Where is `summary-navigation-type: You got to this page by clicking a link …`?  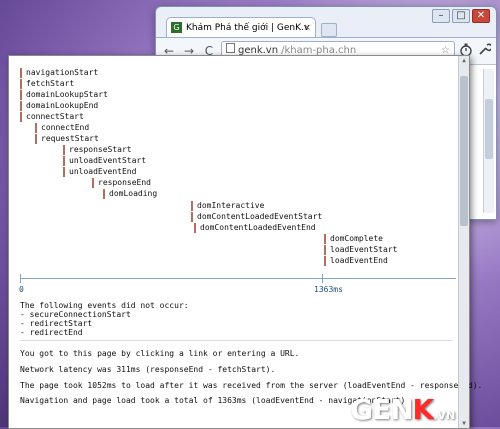
summary-navigation-type: You got to this page by clicking a link … is located at coordinates (160, 353).